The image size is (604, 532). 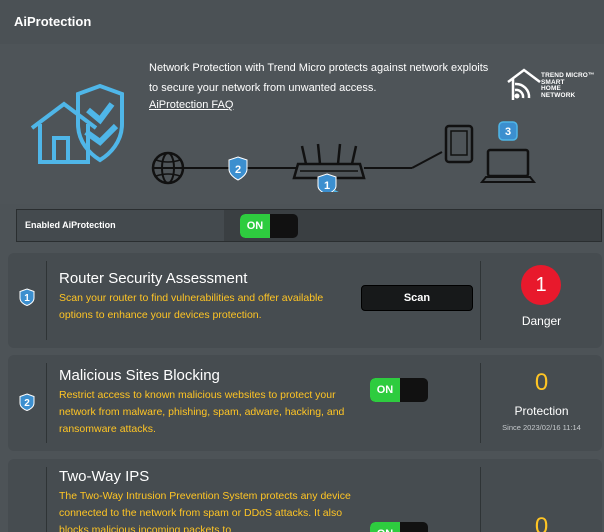 I want to click on two-way-ips-title: Two-Way IPS, so click(x=104, y=476).